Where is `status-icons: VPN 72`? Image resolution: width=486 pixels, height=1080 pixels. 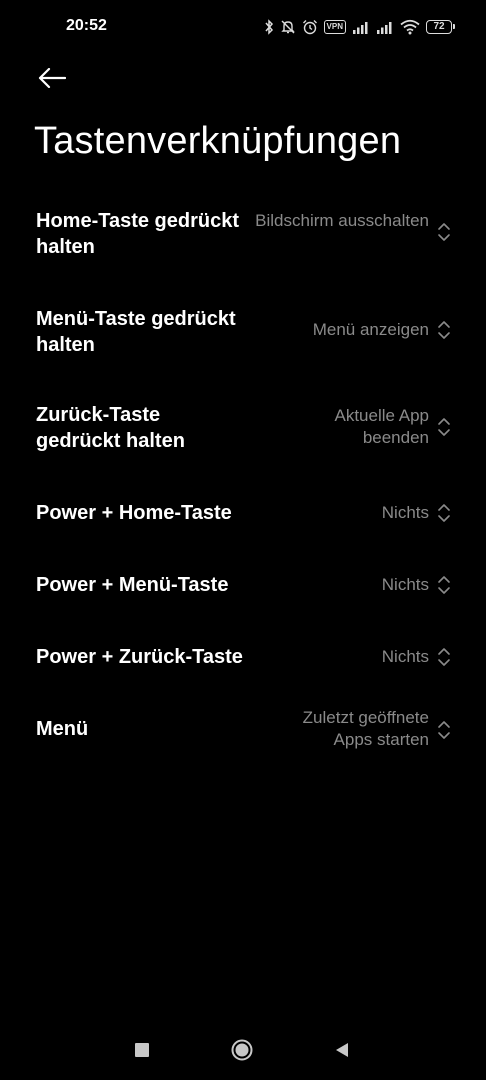 status-icons: VPN 72 is located at coordinates (359, 27).